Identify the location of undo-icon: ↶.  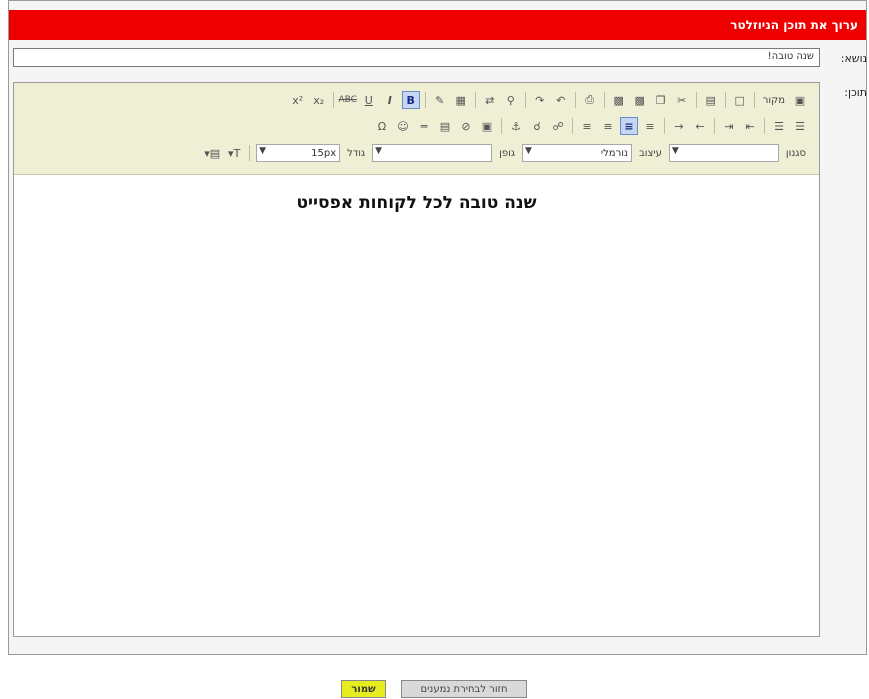
(561, 100).